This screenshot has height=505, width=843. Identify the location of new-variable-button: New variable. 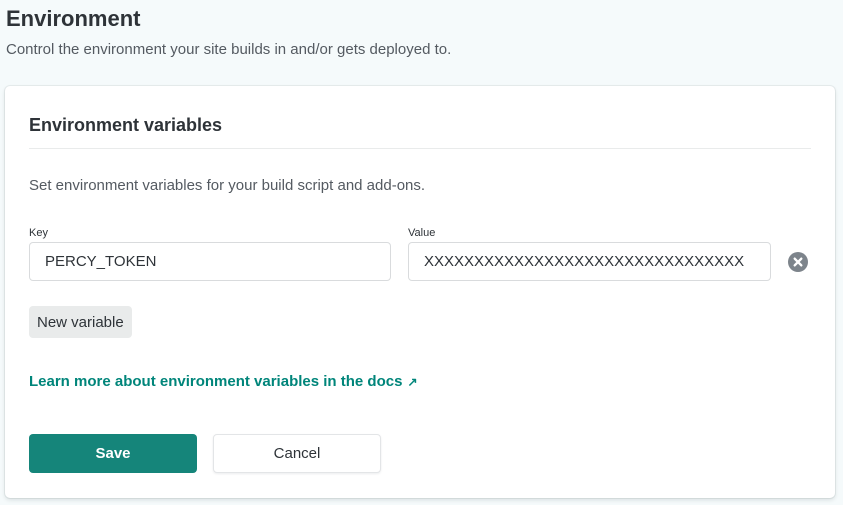
(80, 322).